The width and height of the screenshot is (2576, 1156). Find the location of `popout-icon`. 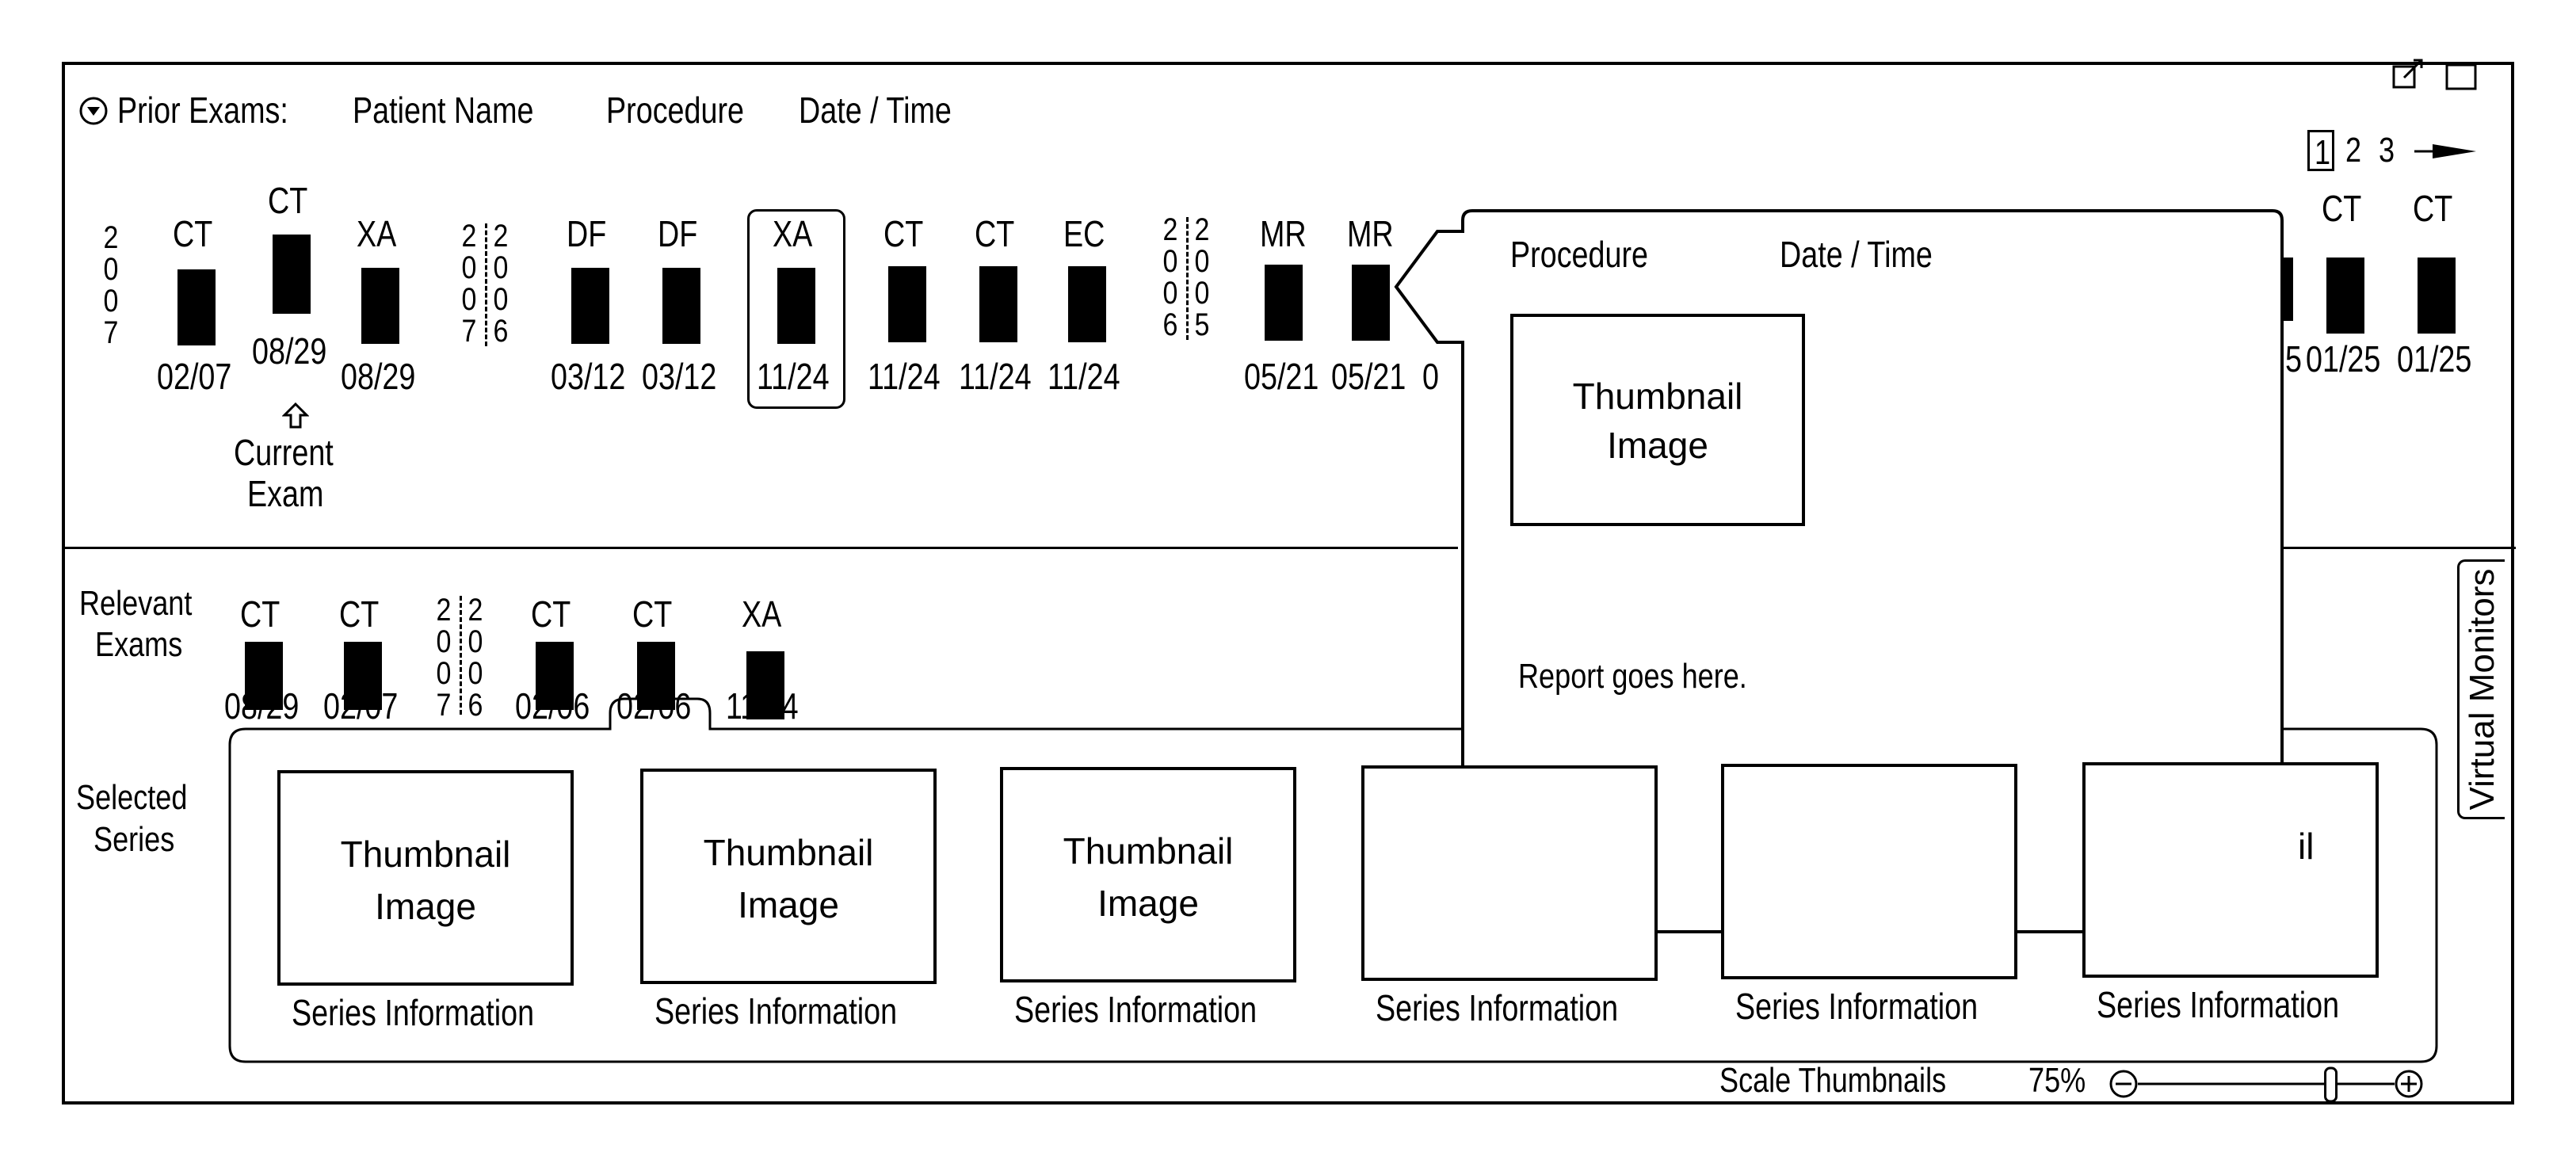

popout-icon is located at coordinates (2408, 75).